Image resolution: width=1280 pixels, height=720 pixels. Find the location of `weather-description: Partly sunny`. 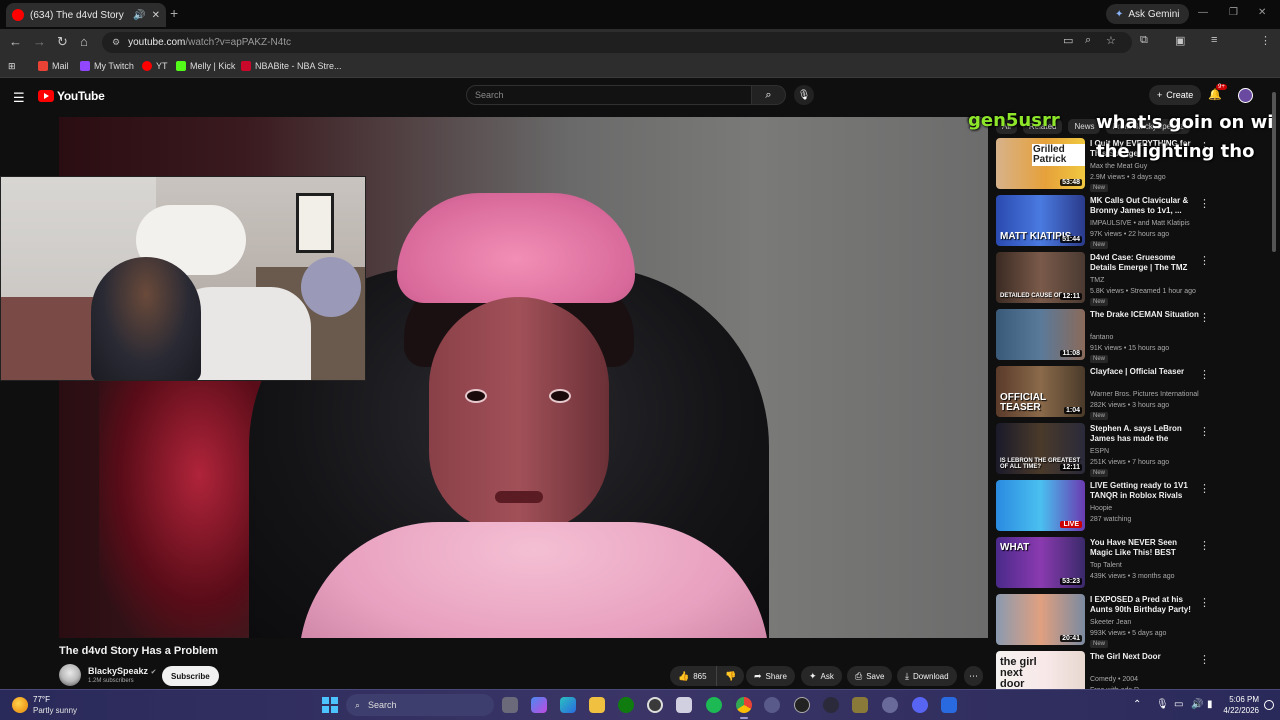

weather-description: Partly sunny is located at coordinates (55, 710).